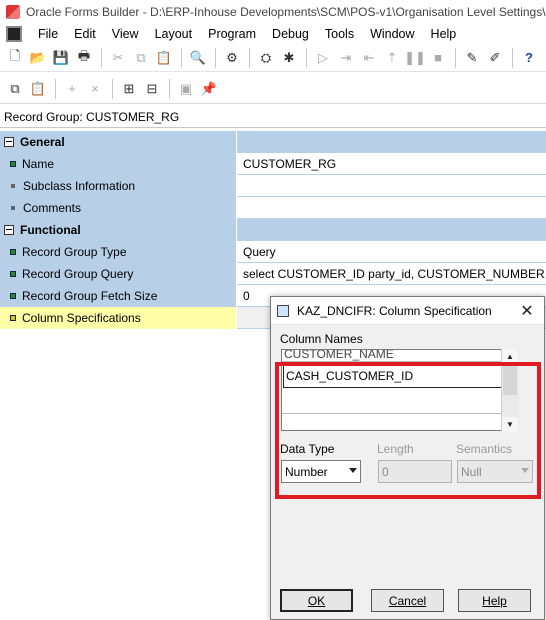 Image resolution: width=546 pixels, height=620 pixels. I want to click on step-out-icon: ⇡, so click(392, 58).